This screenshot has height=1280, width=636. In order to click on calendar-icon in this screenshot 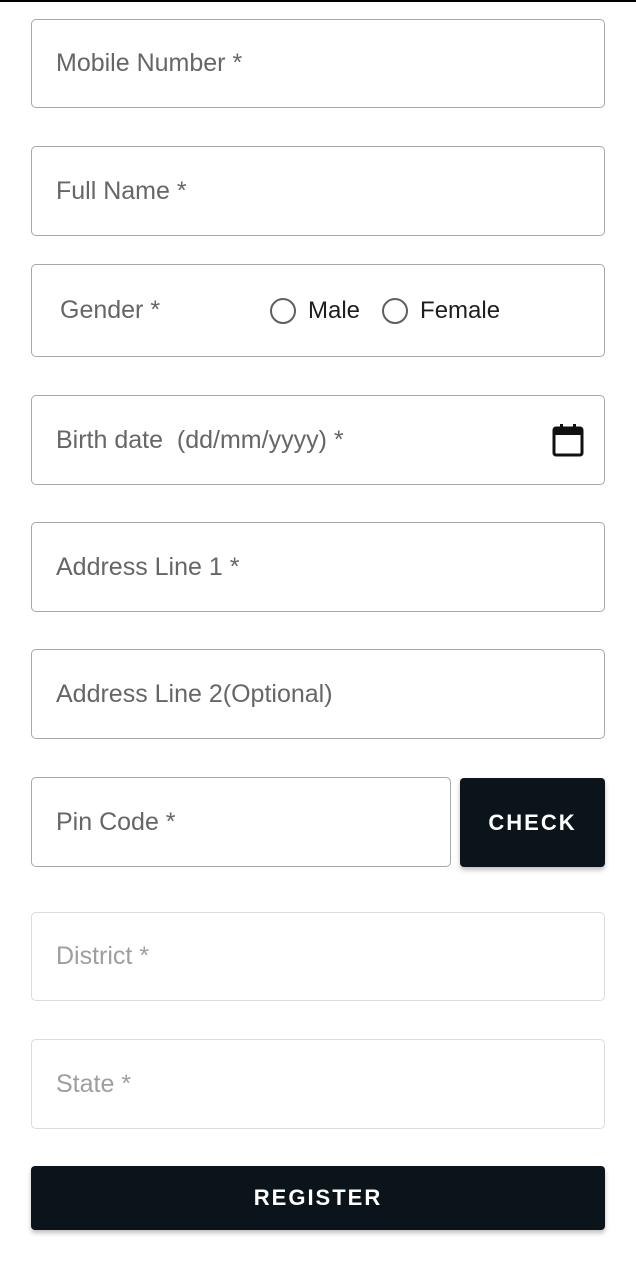, I will do `click(568, 440)`.